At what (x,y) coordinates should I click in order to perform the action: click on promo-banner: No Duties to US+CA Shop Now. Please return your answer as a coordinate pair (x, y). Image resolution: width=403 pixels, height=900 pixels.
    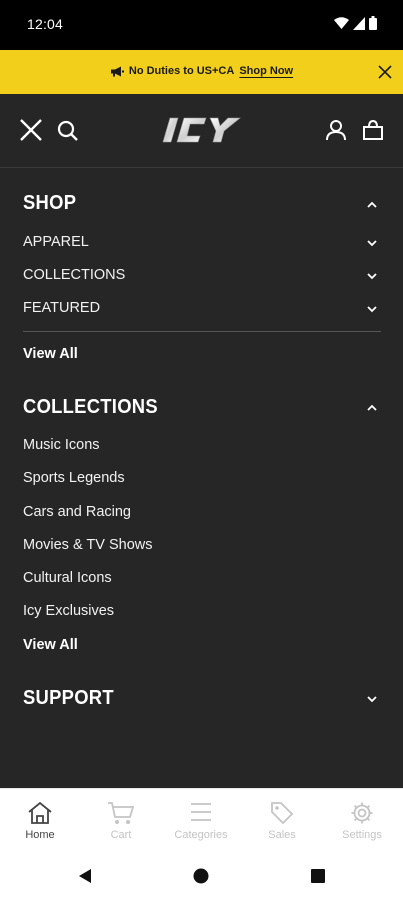
    Looking at the image, I should click on (201, 72).